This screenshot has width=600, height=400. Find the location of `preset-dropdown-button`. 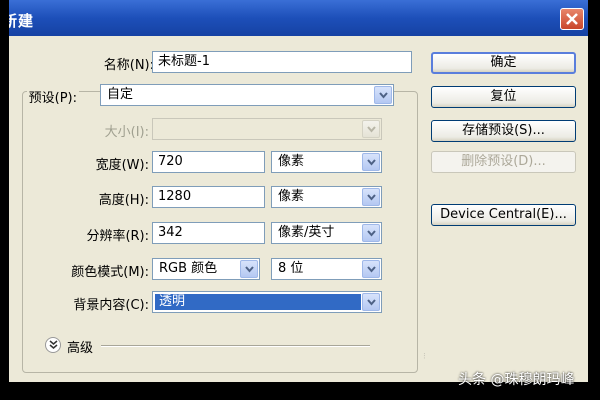

preset-dropdown-button is located at coordinates (383, 95).